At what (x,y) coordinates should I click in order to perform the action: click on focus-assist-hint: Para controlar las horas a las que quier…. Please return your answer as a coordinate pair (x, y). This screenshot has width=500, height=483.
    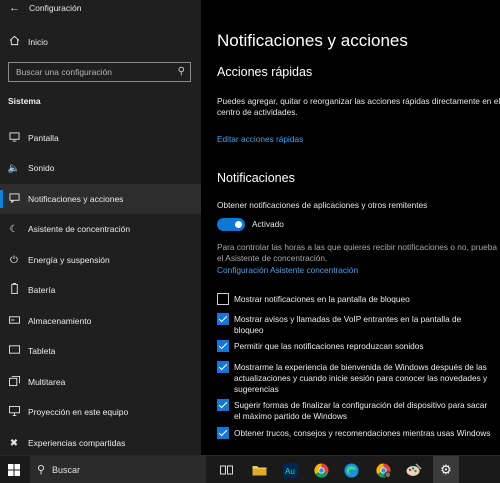
    Looking at the image, I should click on (357, 252).